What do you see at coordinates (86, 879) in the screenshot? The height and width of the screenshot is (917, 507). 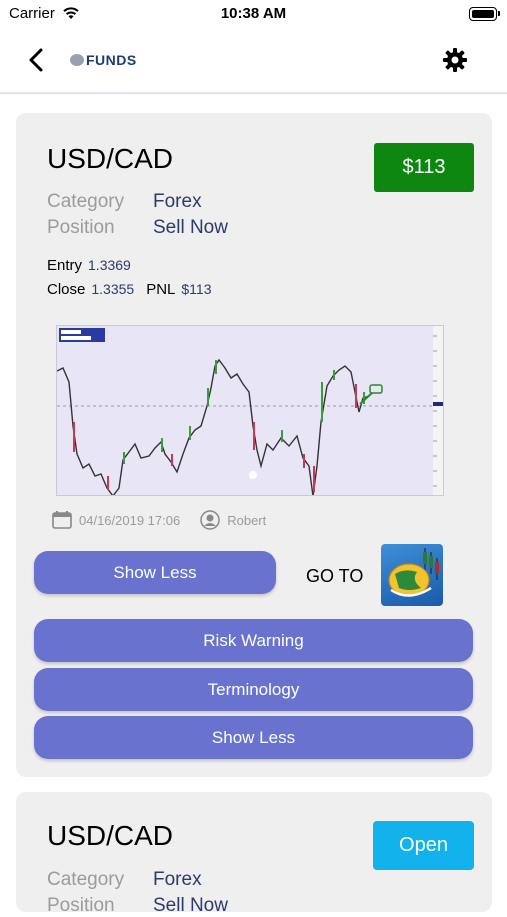 I see `category-label-2: Category` at bounding box center [86, 879].